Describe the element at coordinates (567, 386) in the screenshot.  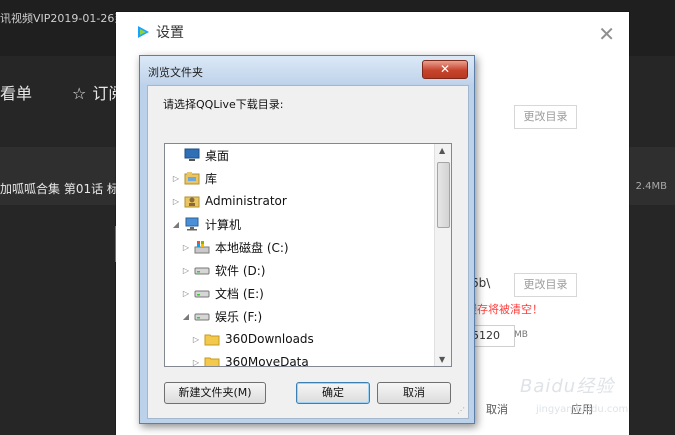
I see `watermark-logo: Baidu经验` at that location.